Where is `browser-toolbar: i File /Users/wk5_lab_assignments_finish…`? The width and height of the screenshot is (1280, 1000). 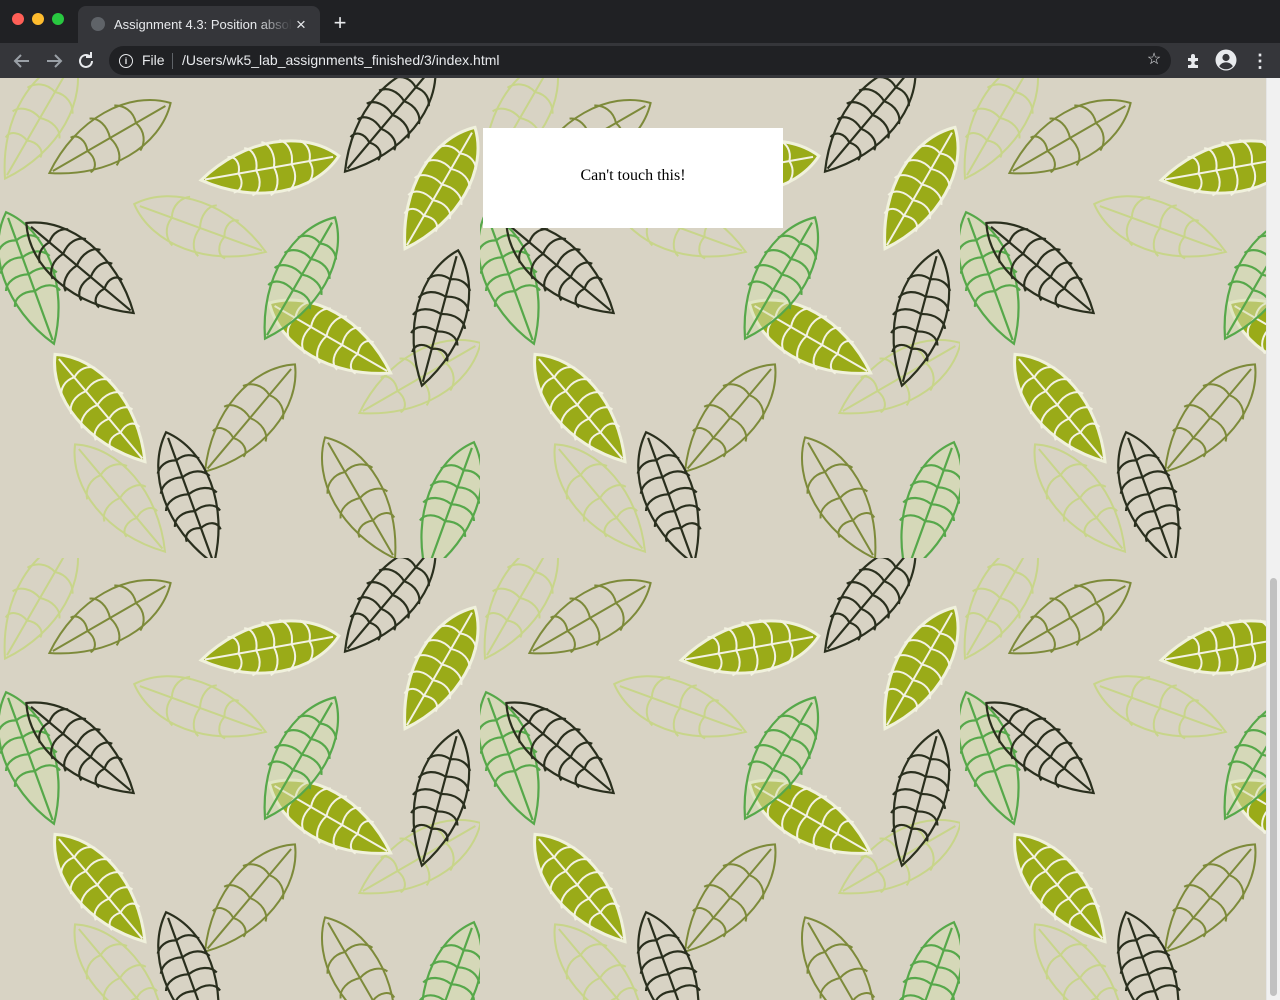 browser-toolbar: i File /Users/wk5_lab_assignments_finish… is located at coordinates (640, 60).